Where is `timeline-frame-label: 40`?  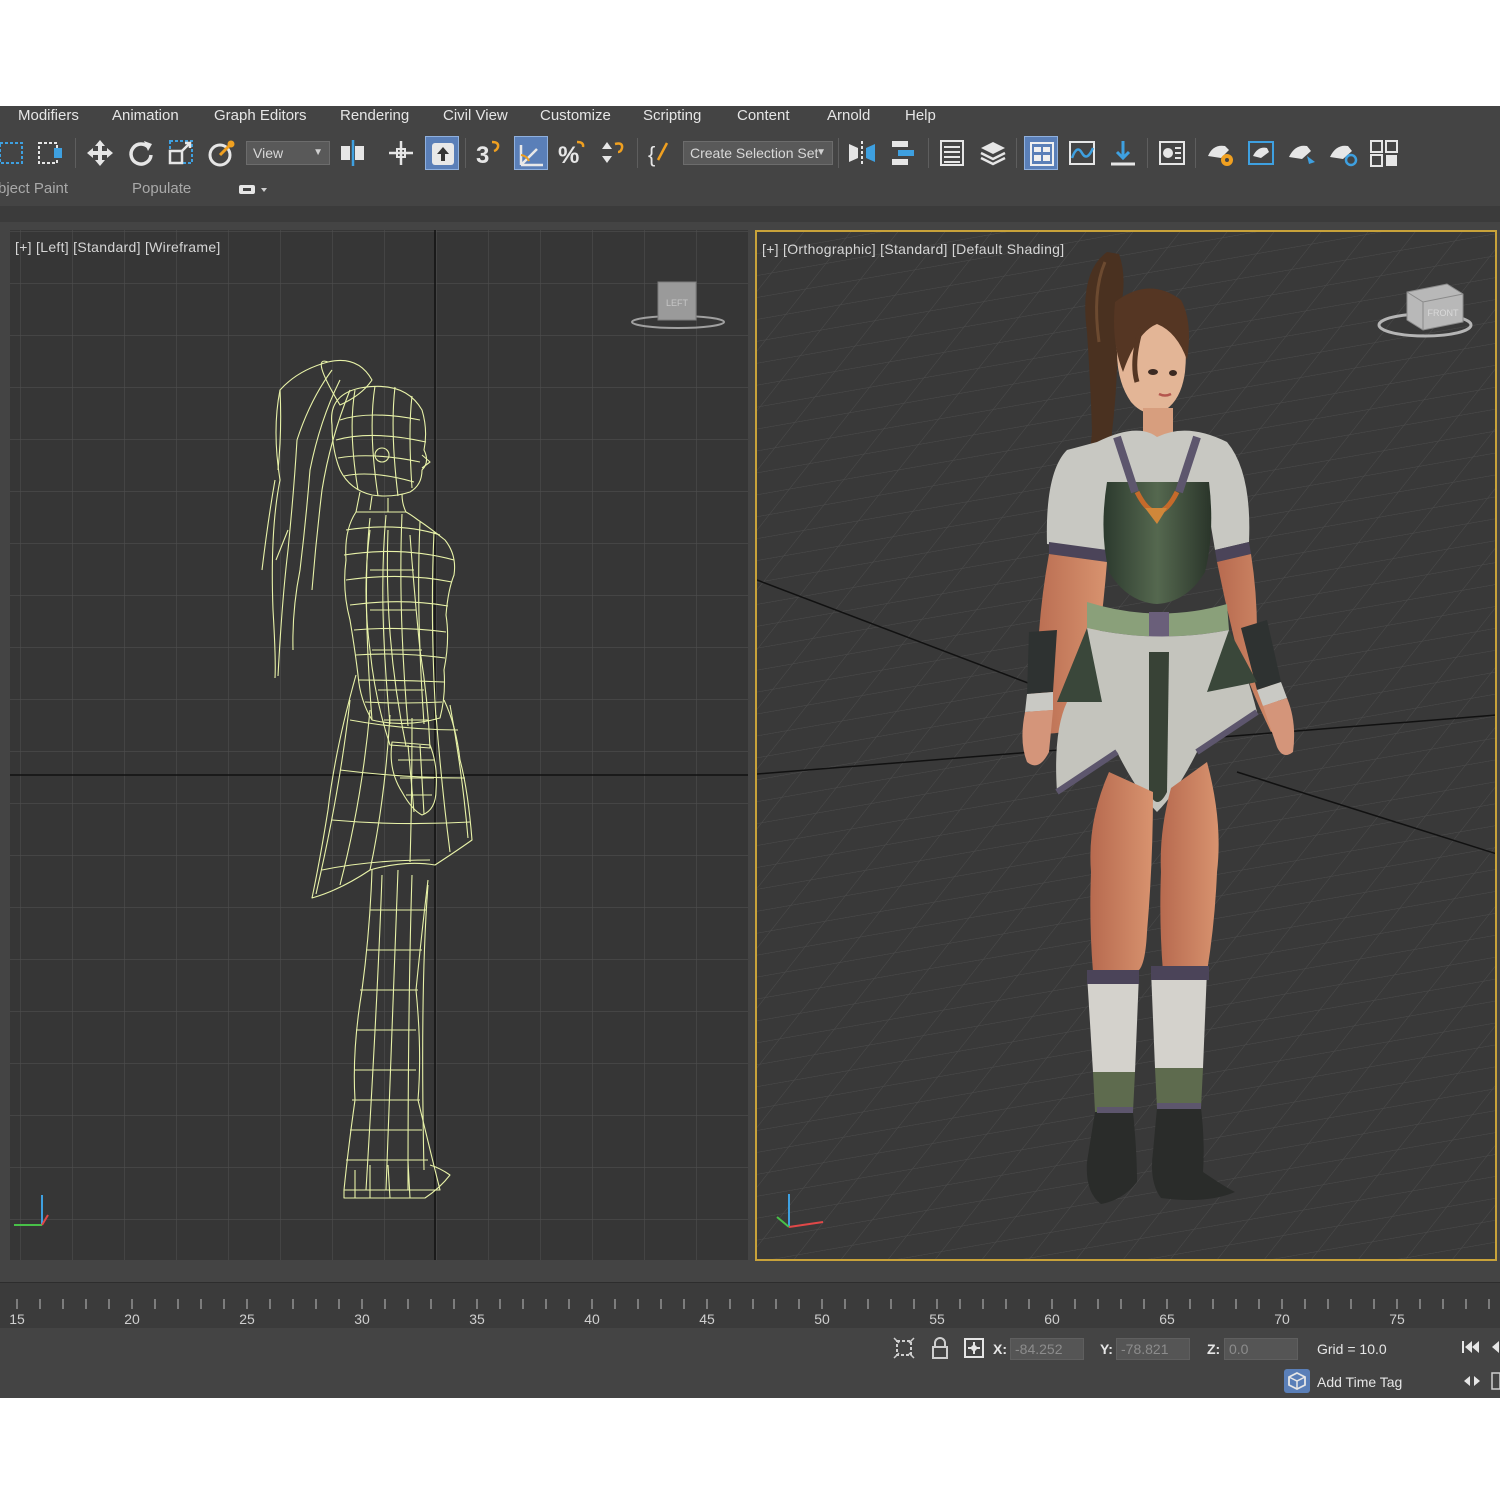 timeline-frame-label: 40 is located at coordinates (592, 1319).